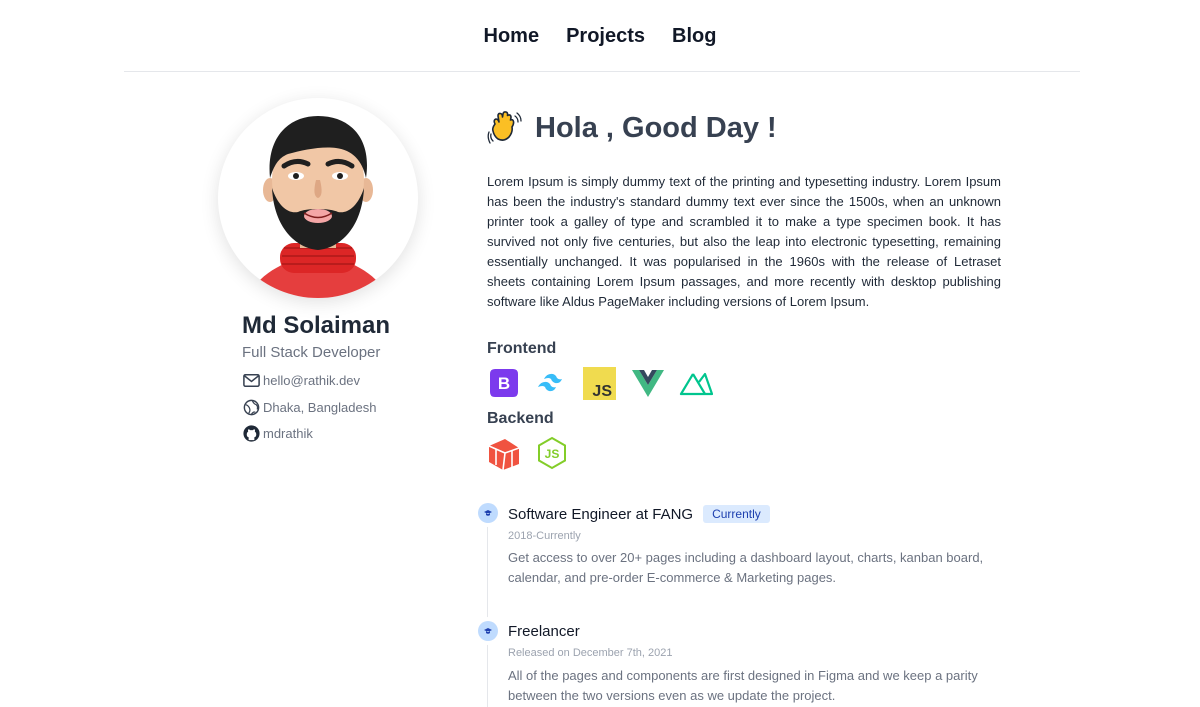 This screenshot has height=707, width=1200. Describe the element at coordinates (601, 514) in the screenshot. I see `job-title: Software Engineer at FANG` at that location.